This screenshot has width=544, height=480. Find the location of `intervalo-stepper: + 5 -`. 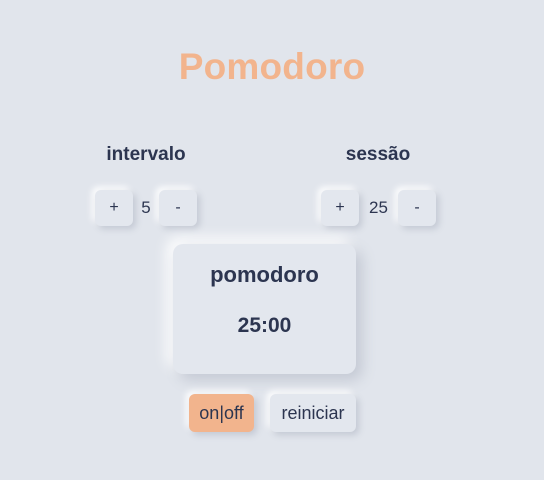

intervalo-stepper: + 5 - is located at coordinates (146, 208).